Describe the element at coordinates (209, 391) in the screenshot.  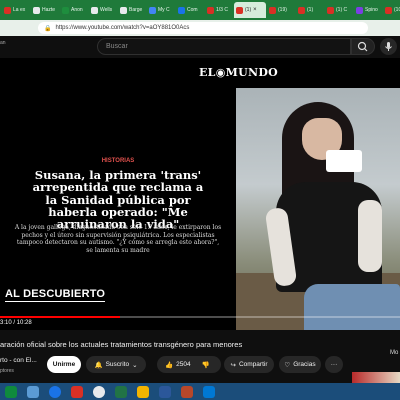
I see `store-icon` at that location.